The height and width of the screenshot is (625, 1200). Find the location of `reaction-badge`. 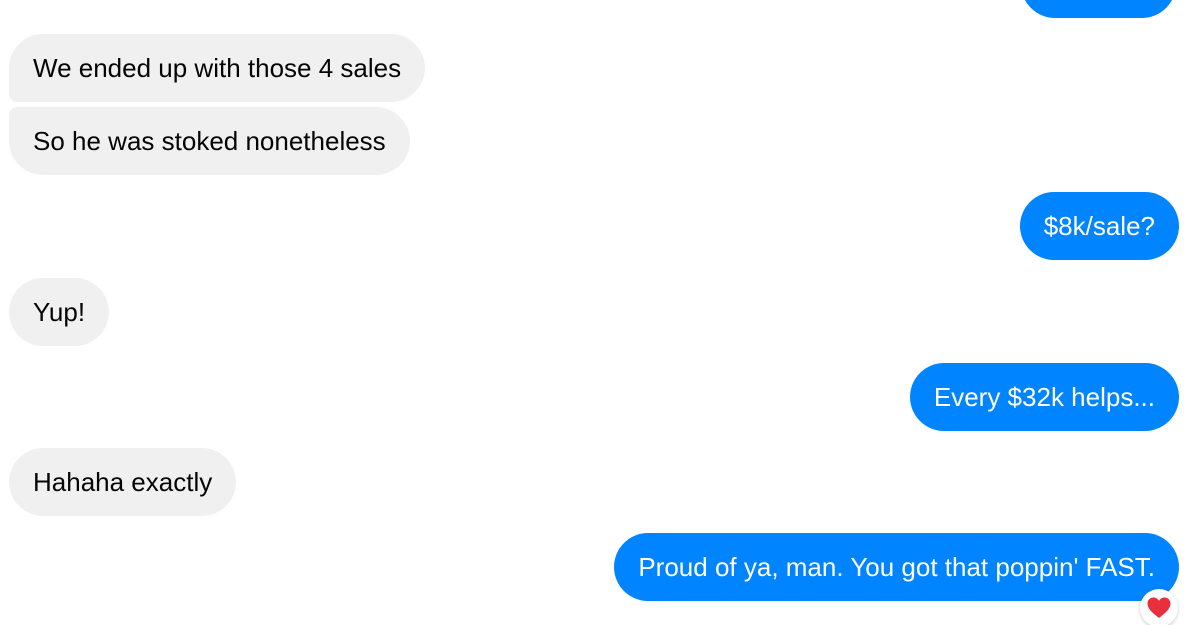

reaction-badge is located at coordinates (1159, 607).